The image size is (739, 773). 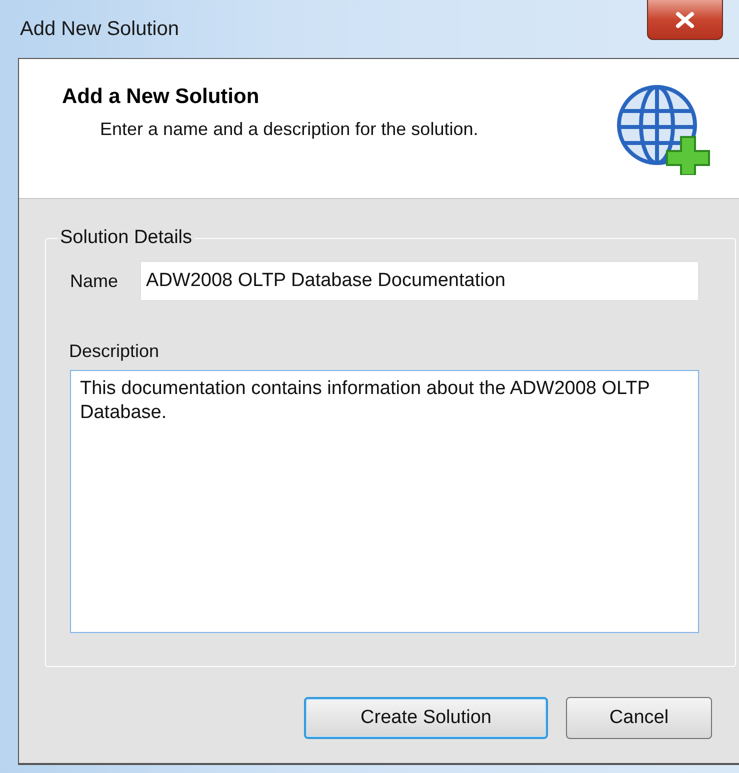 I want to click on header-subtitle: Enter a name and a description for the solution., so click(x=289, y=129).